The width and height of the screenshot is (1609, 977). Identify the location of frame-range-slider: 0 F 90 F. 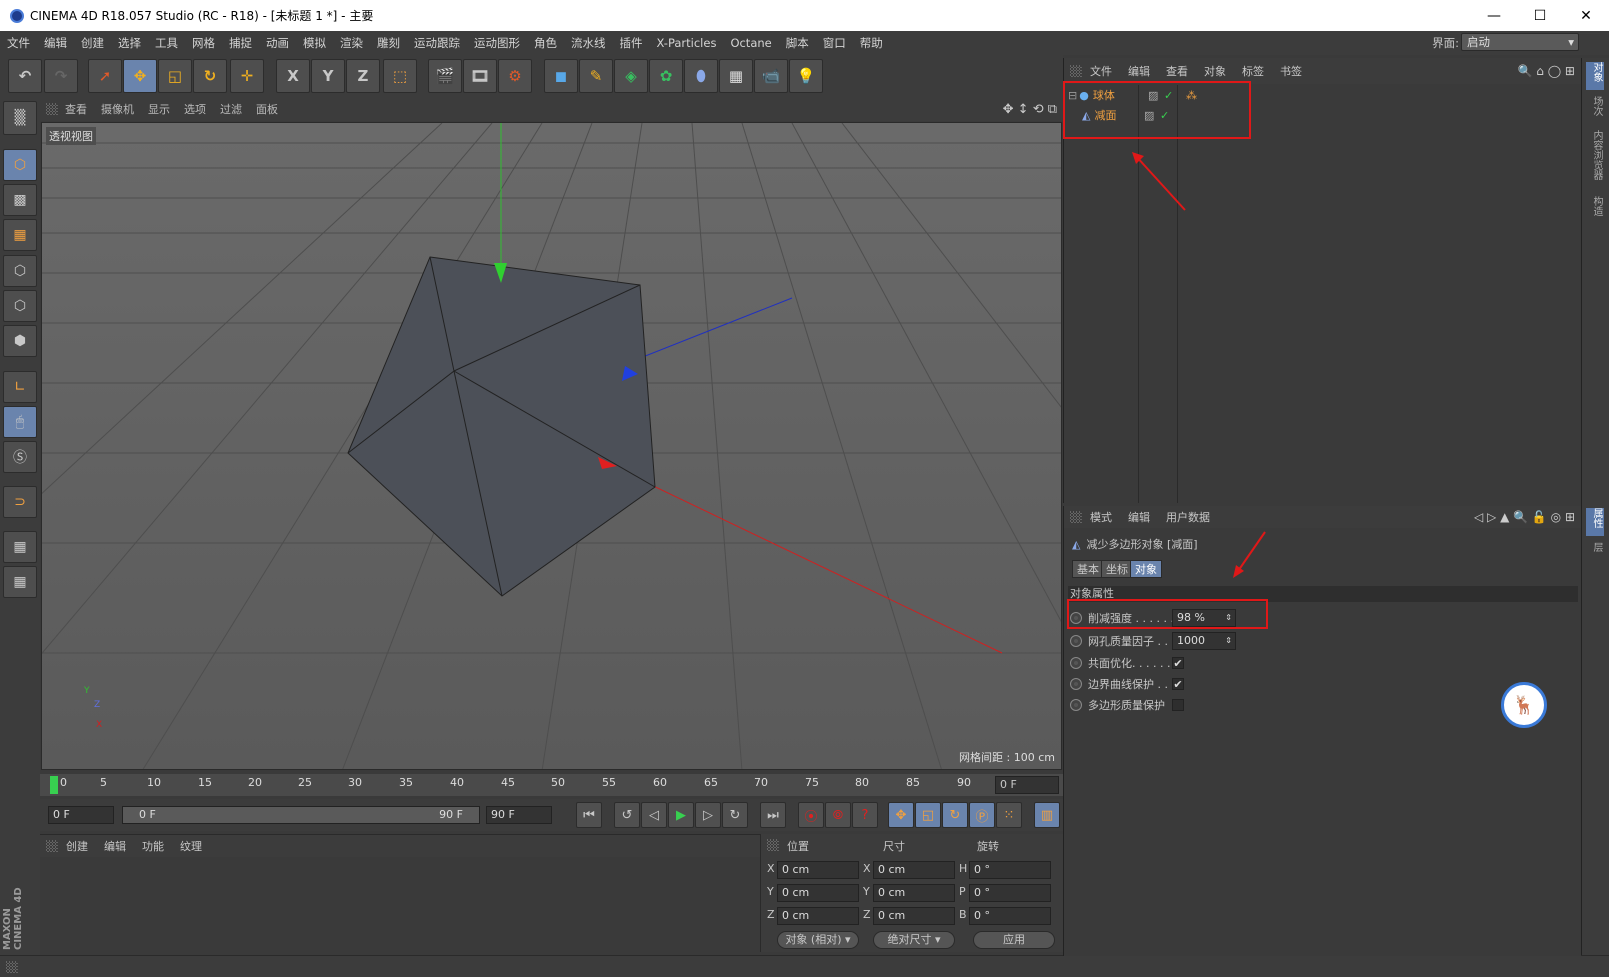
(301, 815).